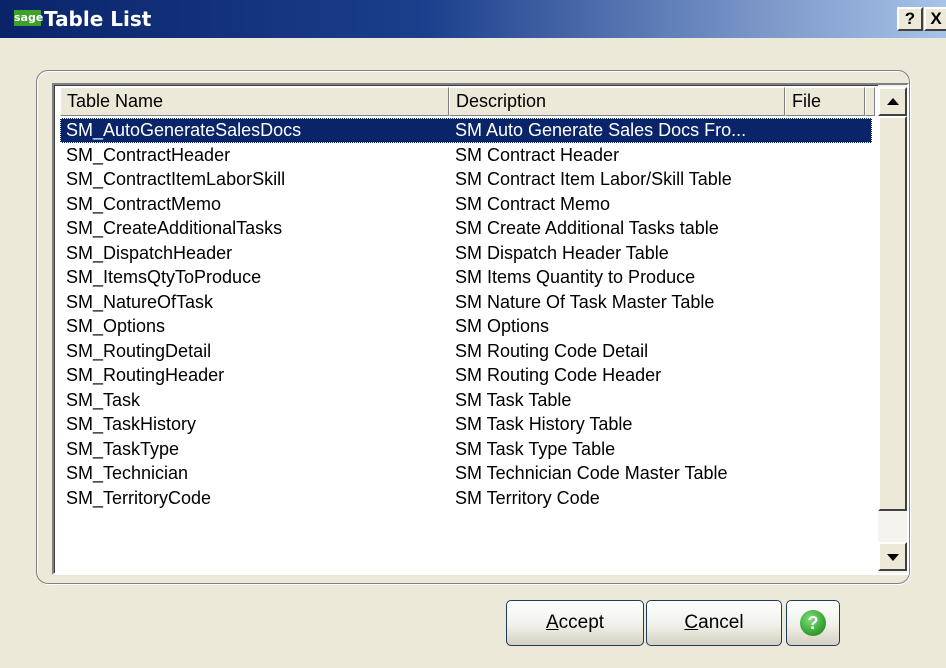 Image resolution: width=946 pixels, height=668 pixels. I want to click on description-cell: SM Task History Table, so click(544, 424).